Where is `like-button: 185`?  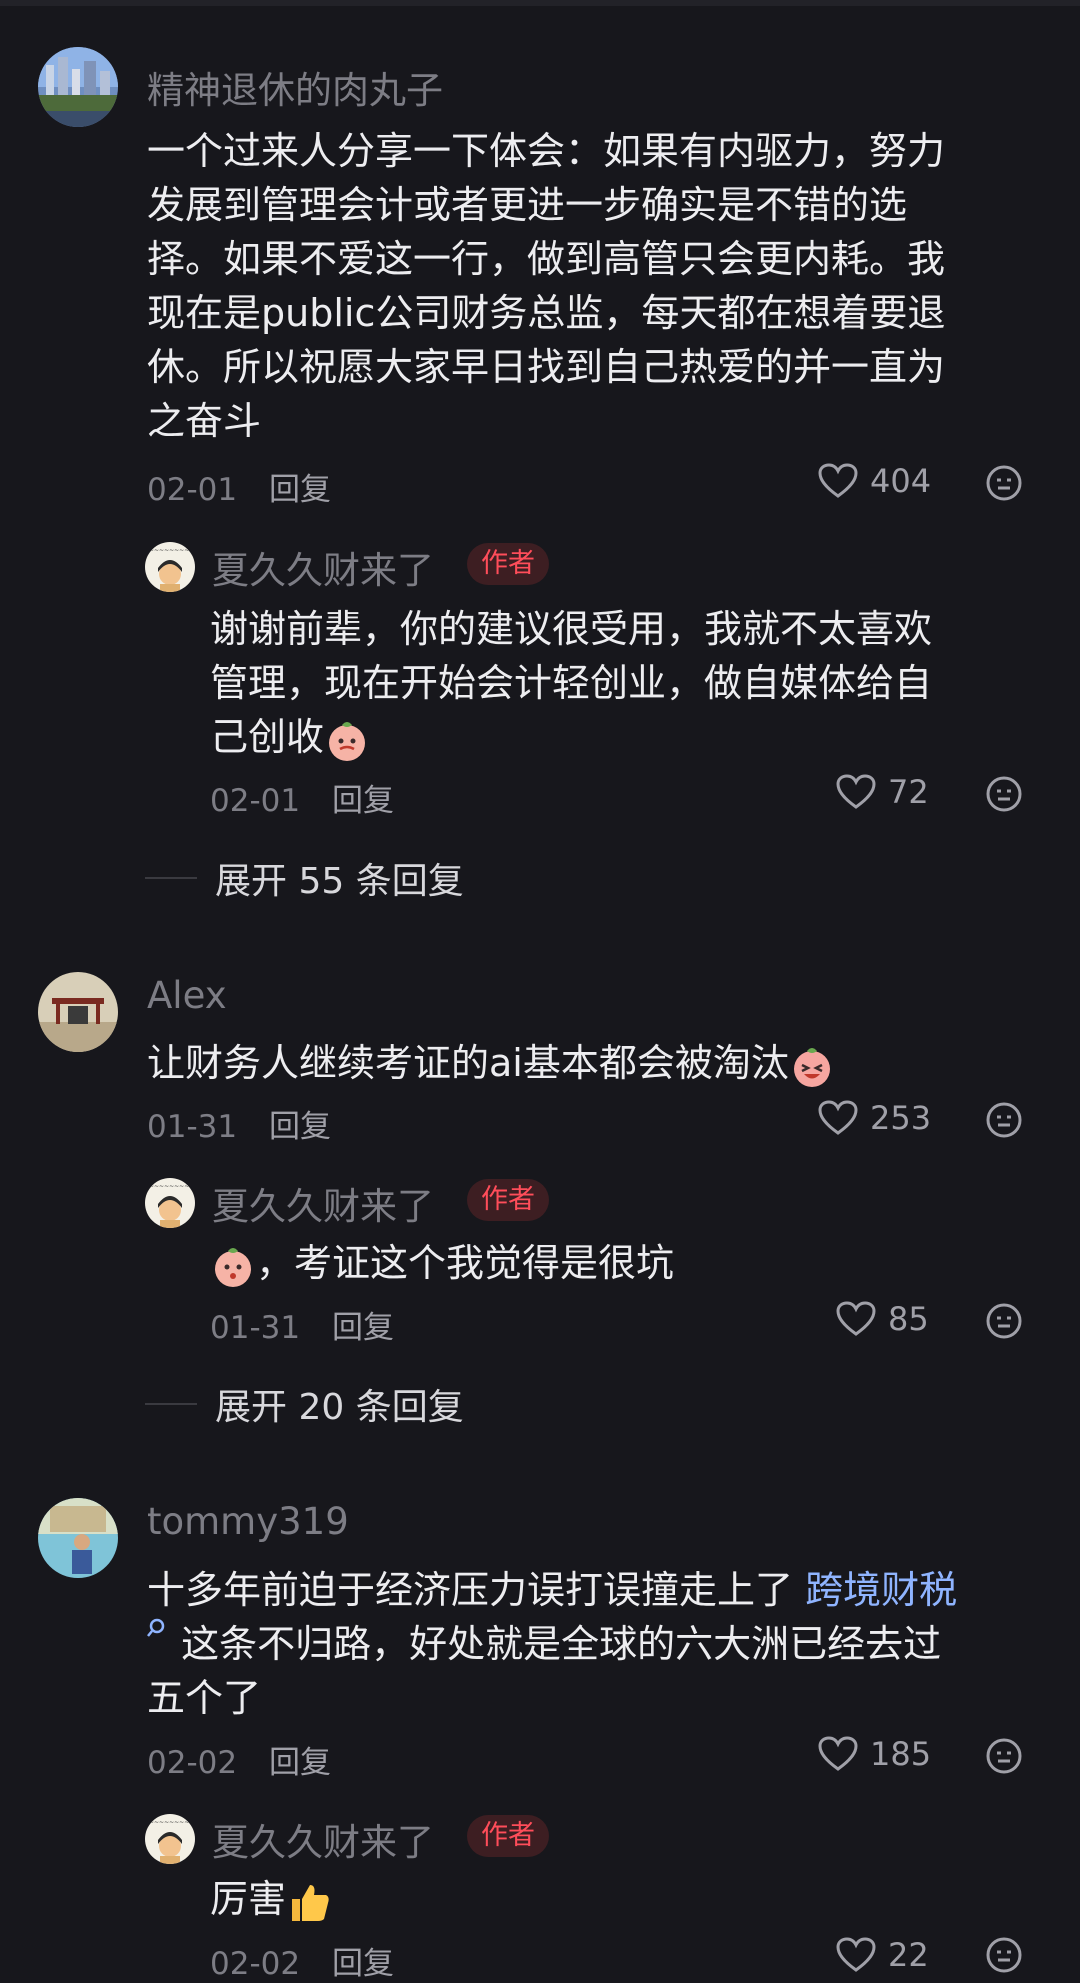
like-button: 185 is located at coordinates (874, 1754).